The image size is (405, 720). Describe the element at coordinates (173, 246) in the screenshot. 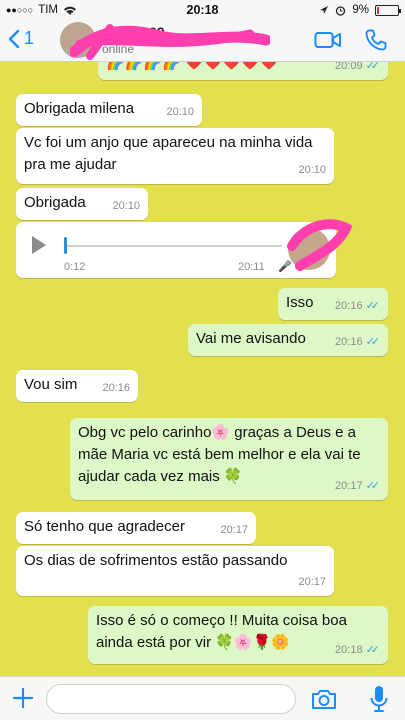

I see `audio-progress-track` at that location.